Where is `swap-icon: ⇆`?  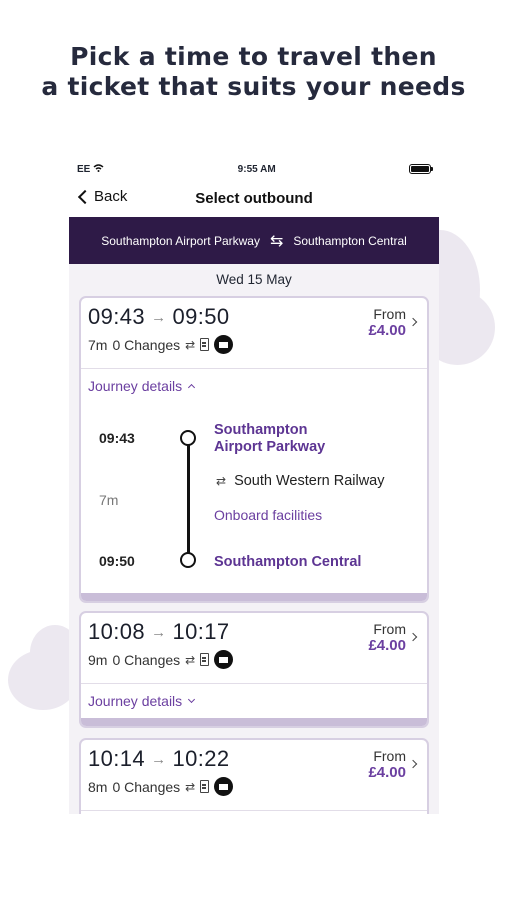 swap-icon: ⇆ is located at coordinates (276, 241).